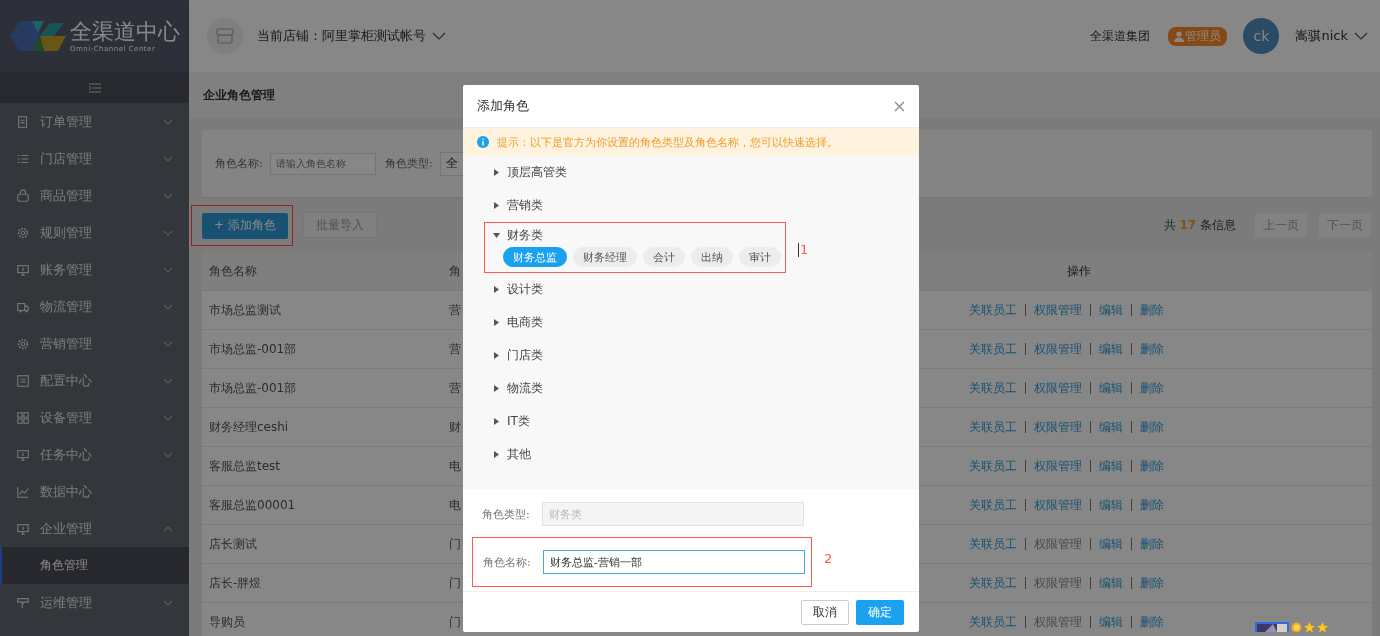  What do you see at coordinates (1198, 36) in the screenshot?
I see `role-badge: 管理员` at bounding box center [1198, 36].